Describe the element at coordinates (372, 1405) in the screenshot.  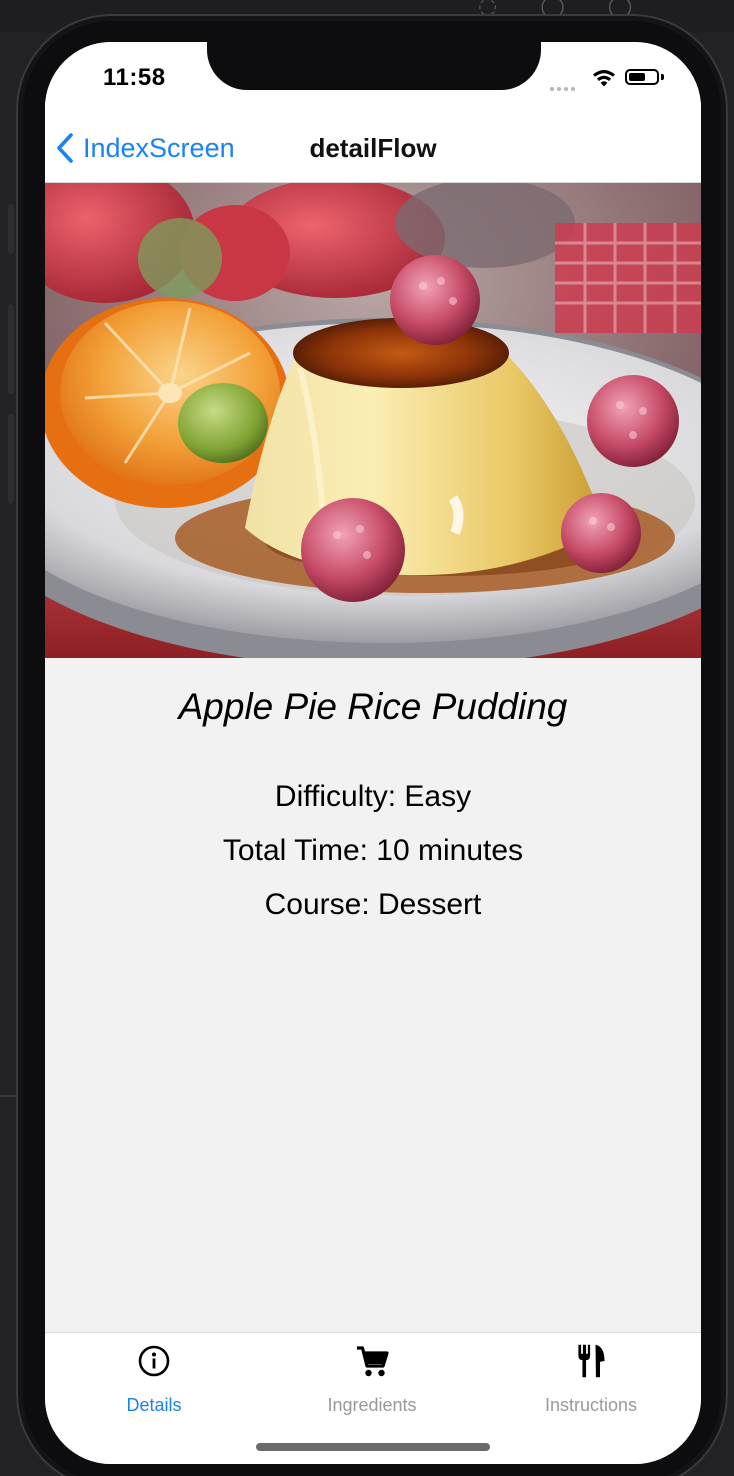
I see `tab-ingredients-label: Ingredients` at that location.